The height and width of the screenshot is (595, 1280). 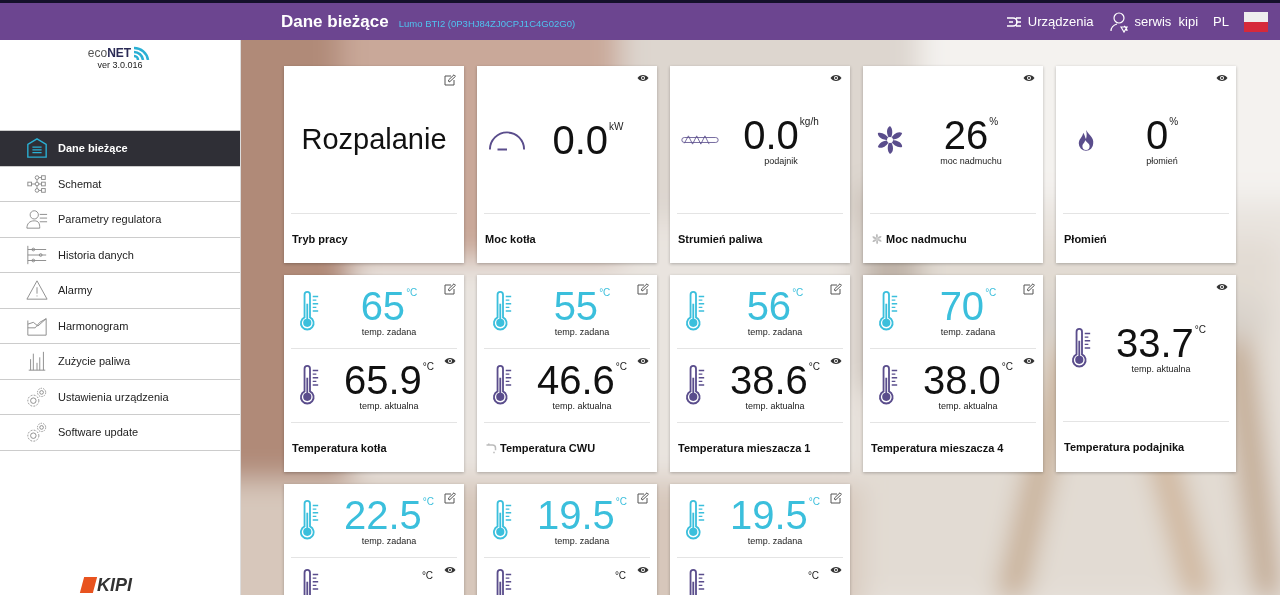 I want to click on tap-icon, so click(x=491, y=447).